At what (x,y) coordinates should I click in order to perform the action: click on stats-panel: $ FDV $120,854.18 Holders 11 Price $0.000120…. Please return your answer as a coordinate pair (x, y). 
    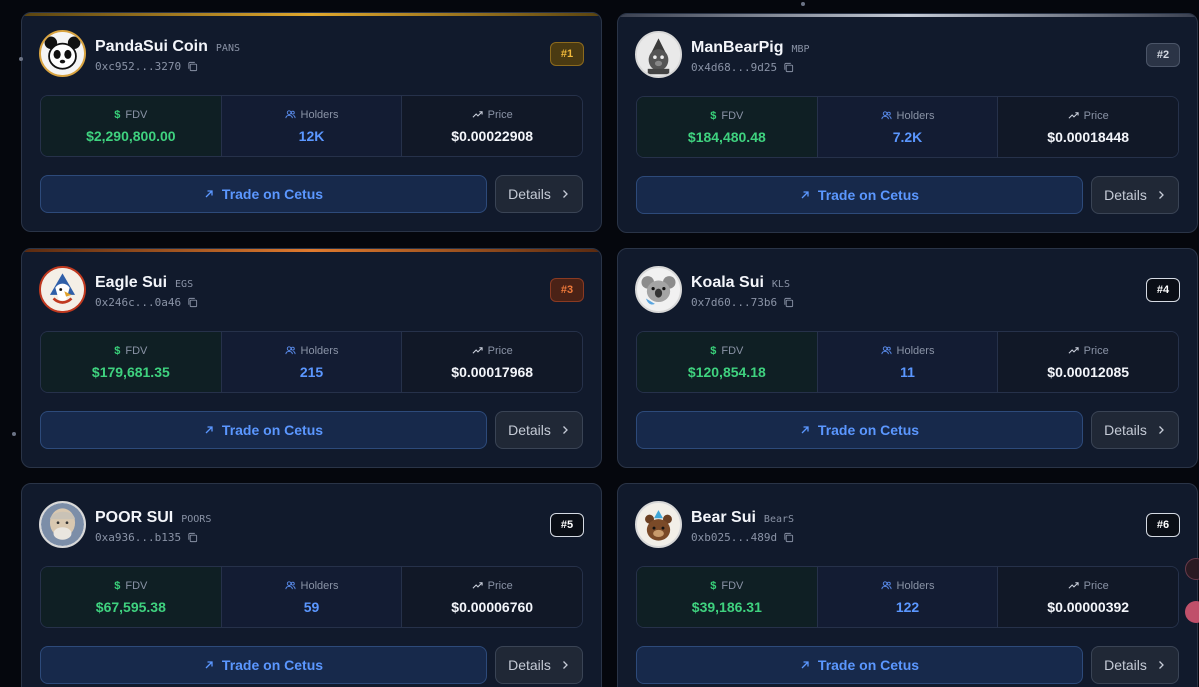
    Looking at the image, I should click on (907, 362).